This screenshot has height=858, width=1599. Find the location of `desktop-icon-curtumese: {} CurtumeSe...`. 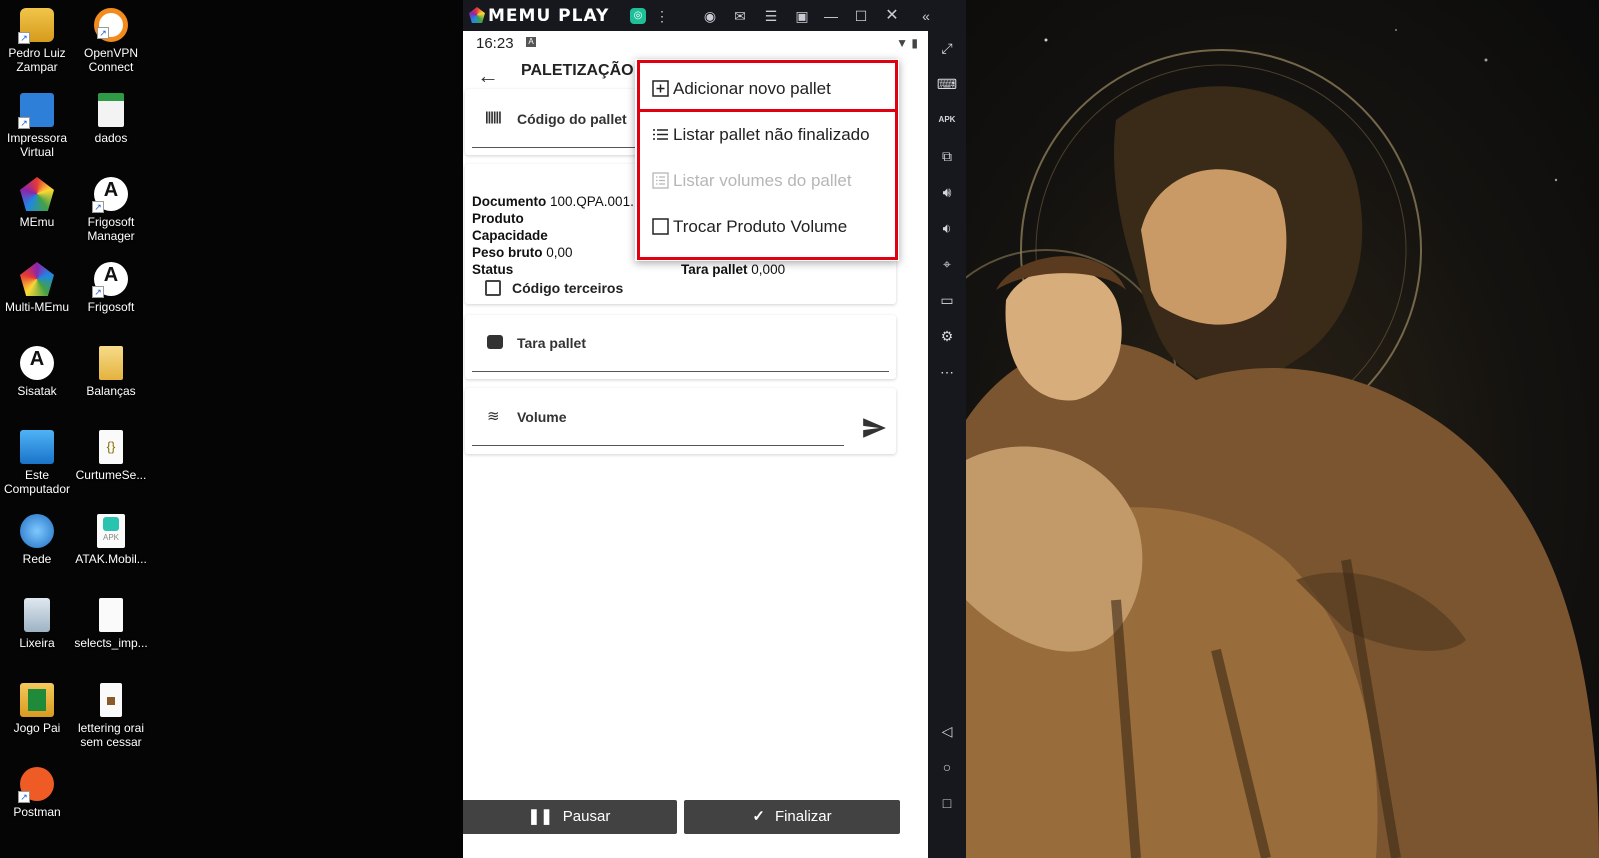

desktop-icon-curtumese: {} CurtumeSe... is located at coordinates (111, 456).